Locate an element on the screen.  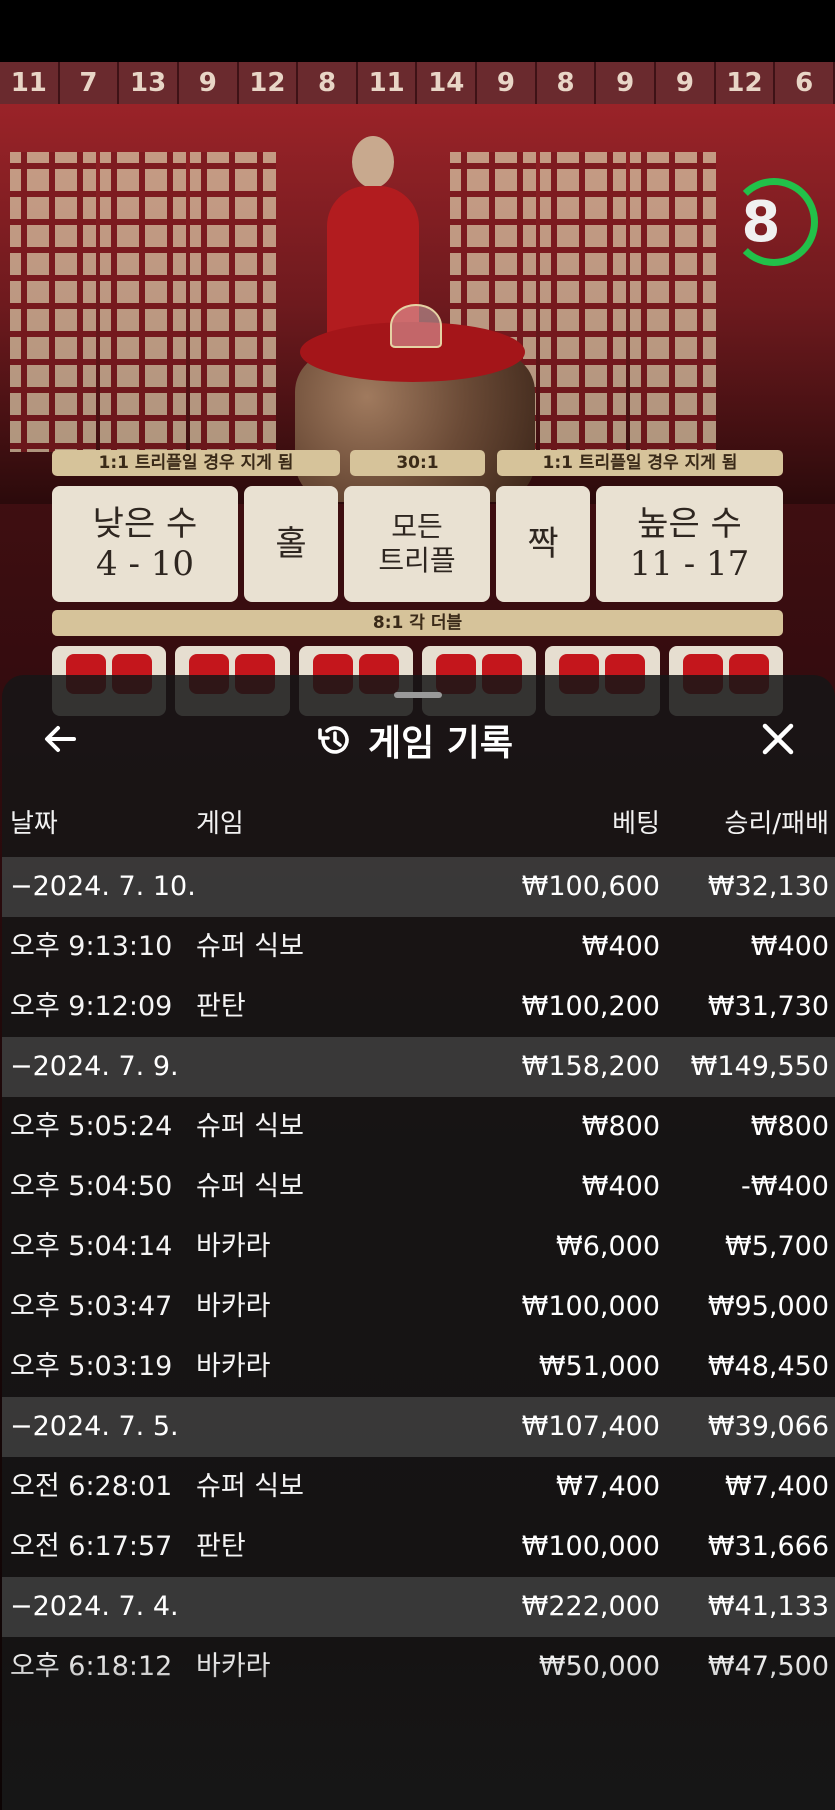
column-bet: 베팅 is located at coordinates (636, 824).